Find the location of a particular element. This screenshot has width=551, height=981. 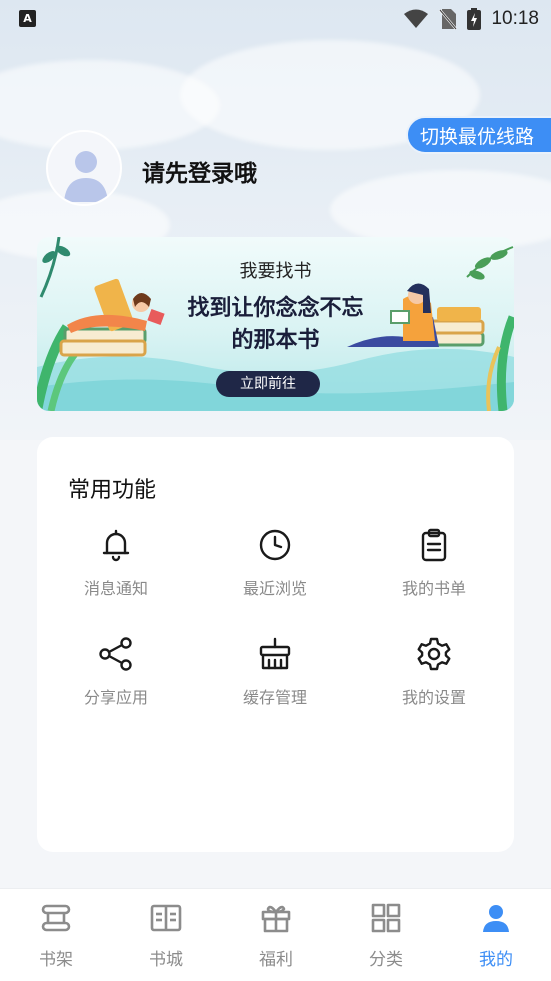

recent-browsing-item: 最近浏览 is located at coordinates (275, 563).